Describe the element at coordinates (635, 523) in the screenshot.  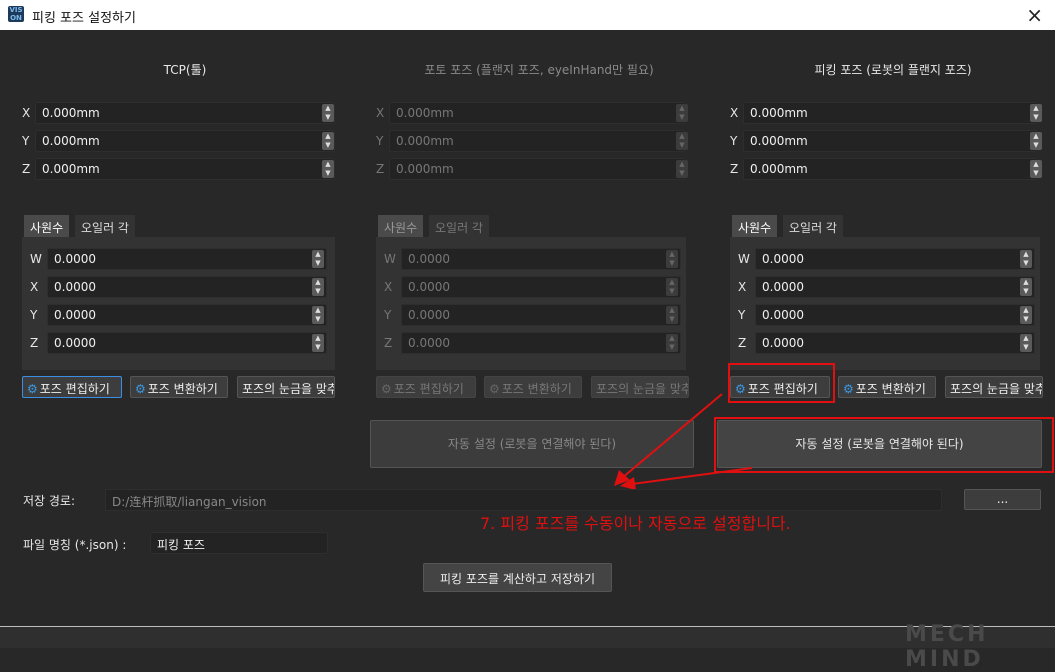
I see `annotation-text: 7. 피킹 포즈를 수동이나 자동으로 설정합니다.` at that location.